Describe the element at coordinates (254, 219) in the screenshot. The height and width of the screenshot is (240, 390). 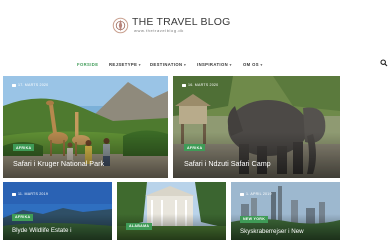
I see `category-badge: NEW YORK` at that location.